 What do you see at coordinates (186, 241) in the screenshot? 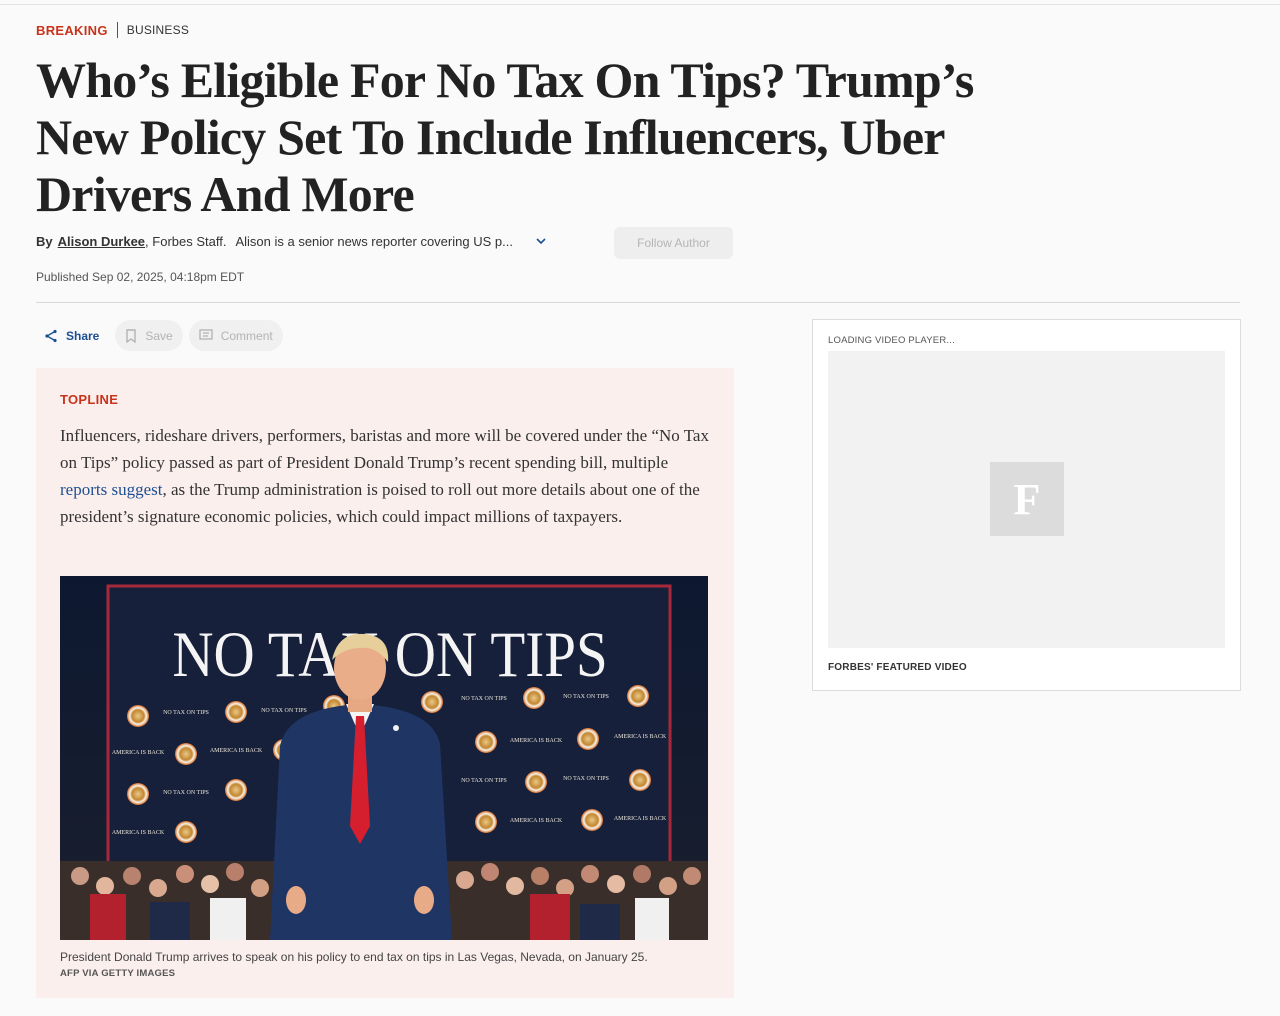
I see `author-role: , Forbes Staff.` at bounding box center [186, 241].